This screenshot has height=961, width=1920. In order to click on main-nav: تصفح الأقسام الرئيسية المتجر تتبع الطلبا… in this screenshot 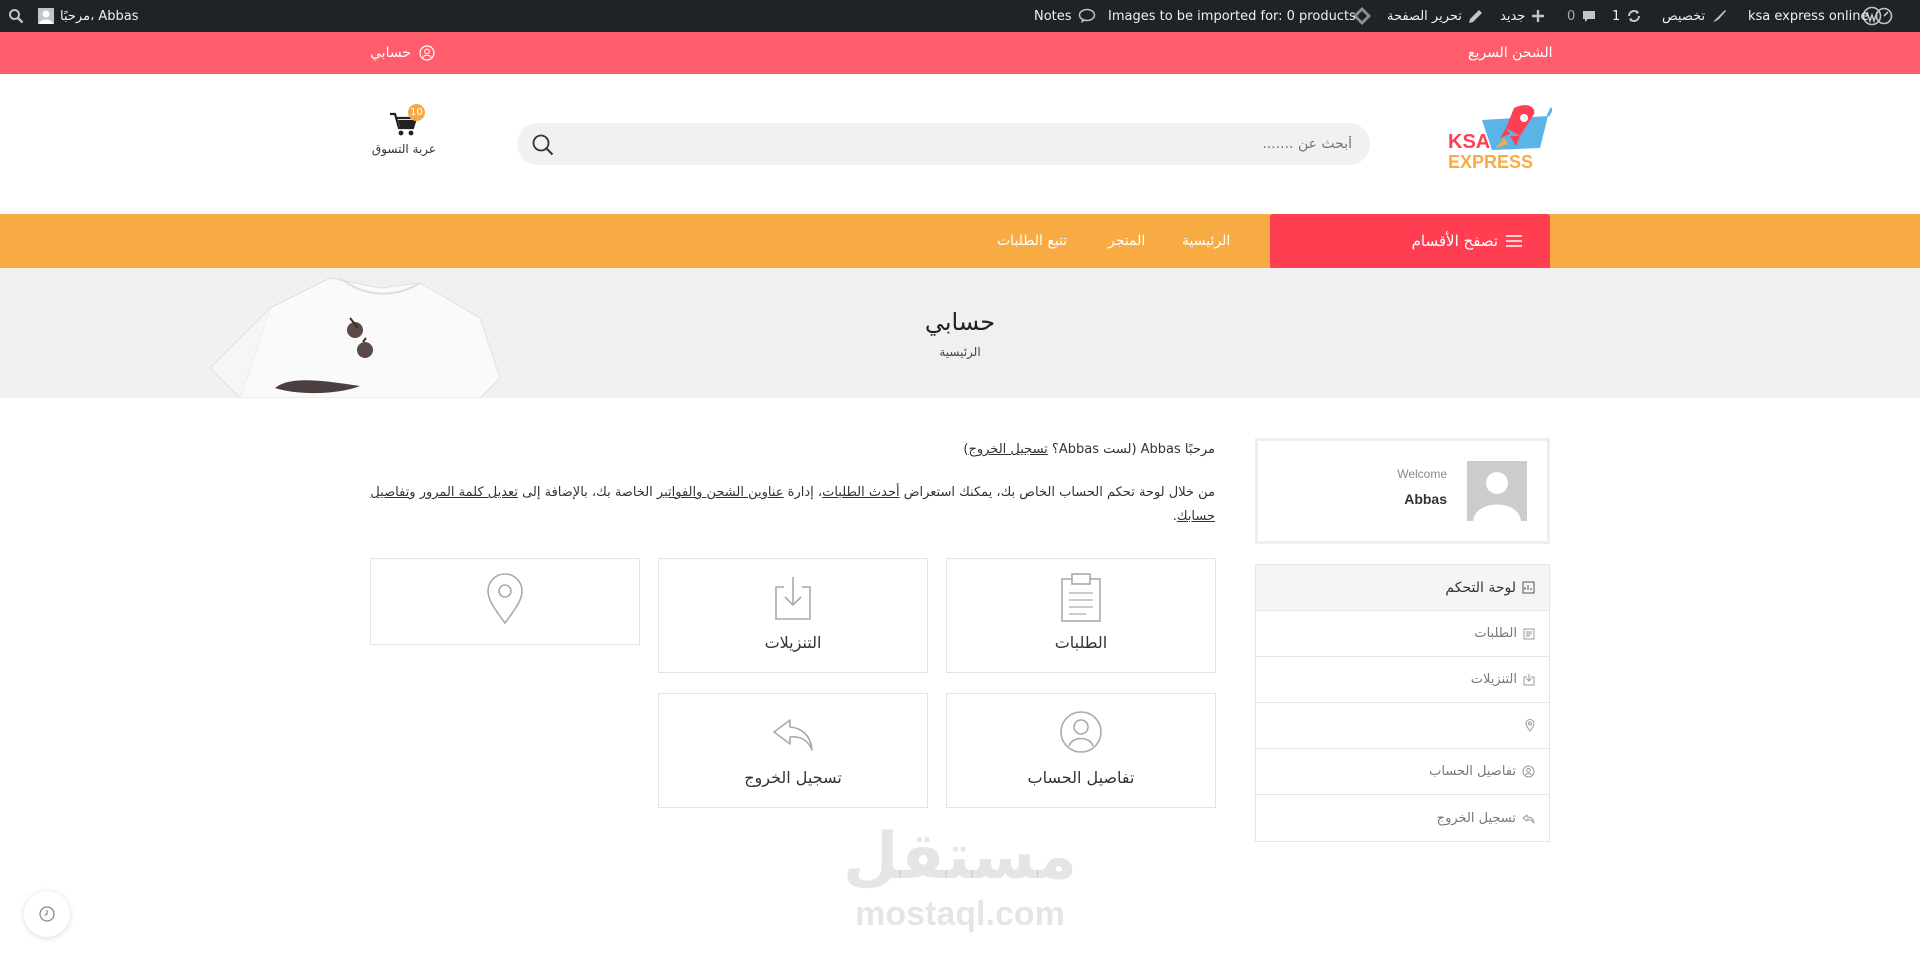, I will do `click(960, 241)`.